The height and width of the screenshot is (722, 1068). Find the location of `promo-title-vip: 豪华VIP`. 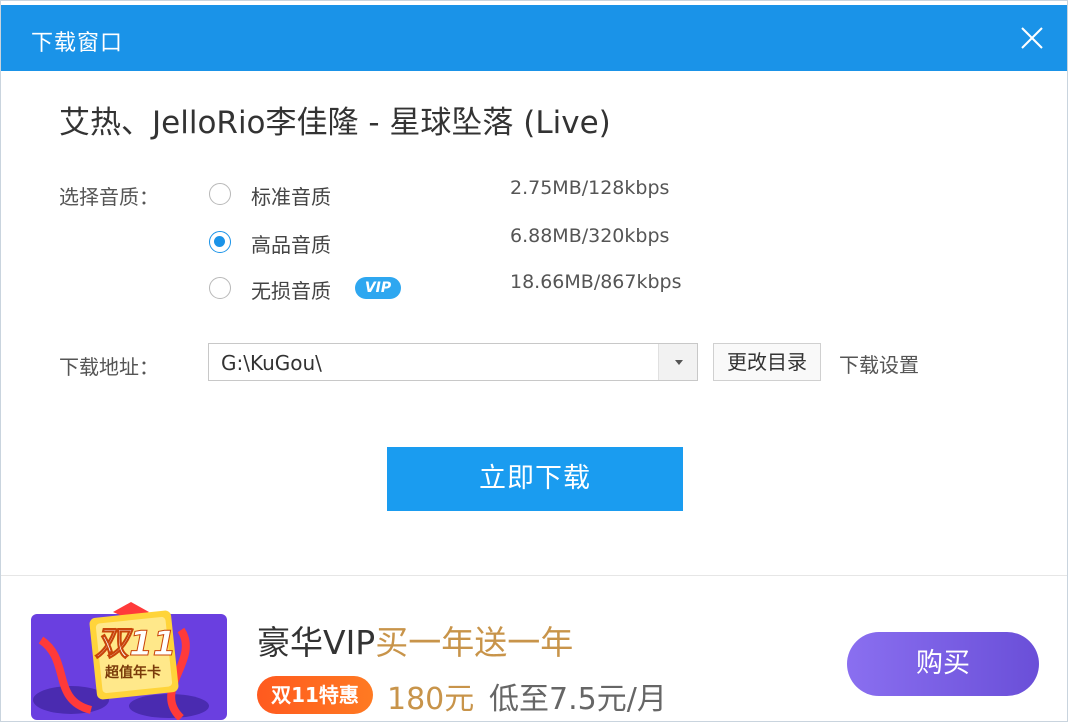

promo-title-vip: 豪华VIP is located at coordinates (316, 642).